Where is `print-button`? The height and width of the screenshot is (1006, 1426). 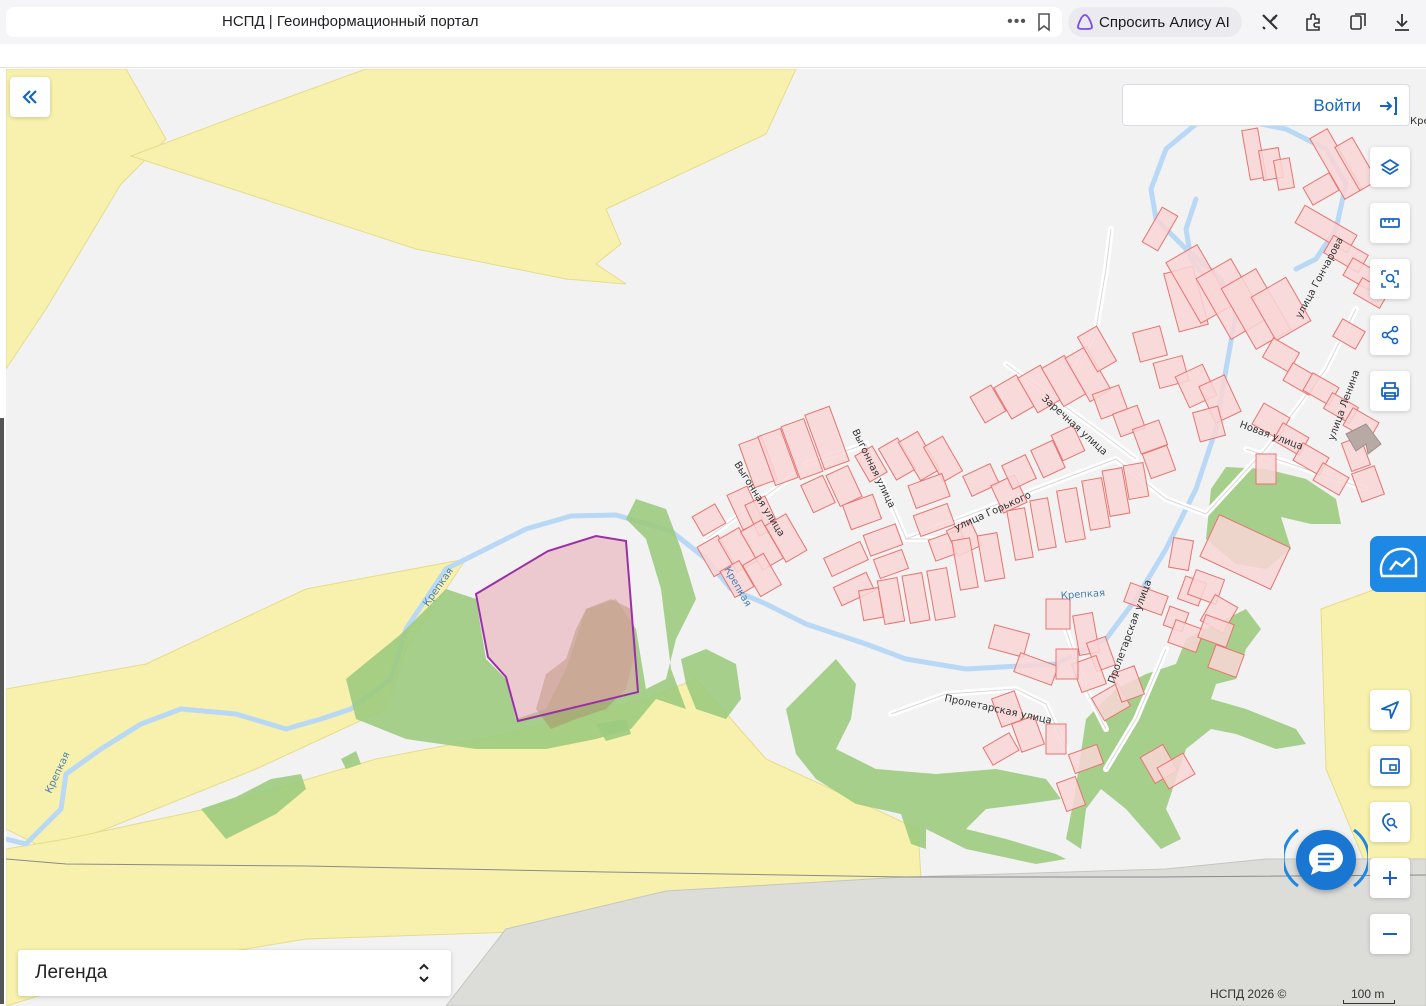 print-button is located at coordinates (1390, 391).